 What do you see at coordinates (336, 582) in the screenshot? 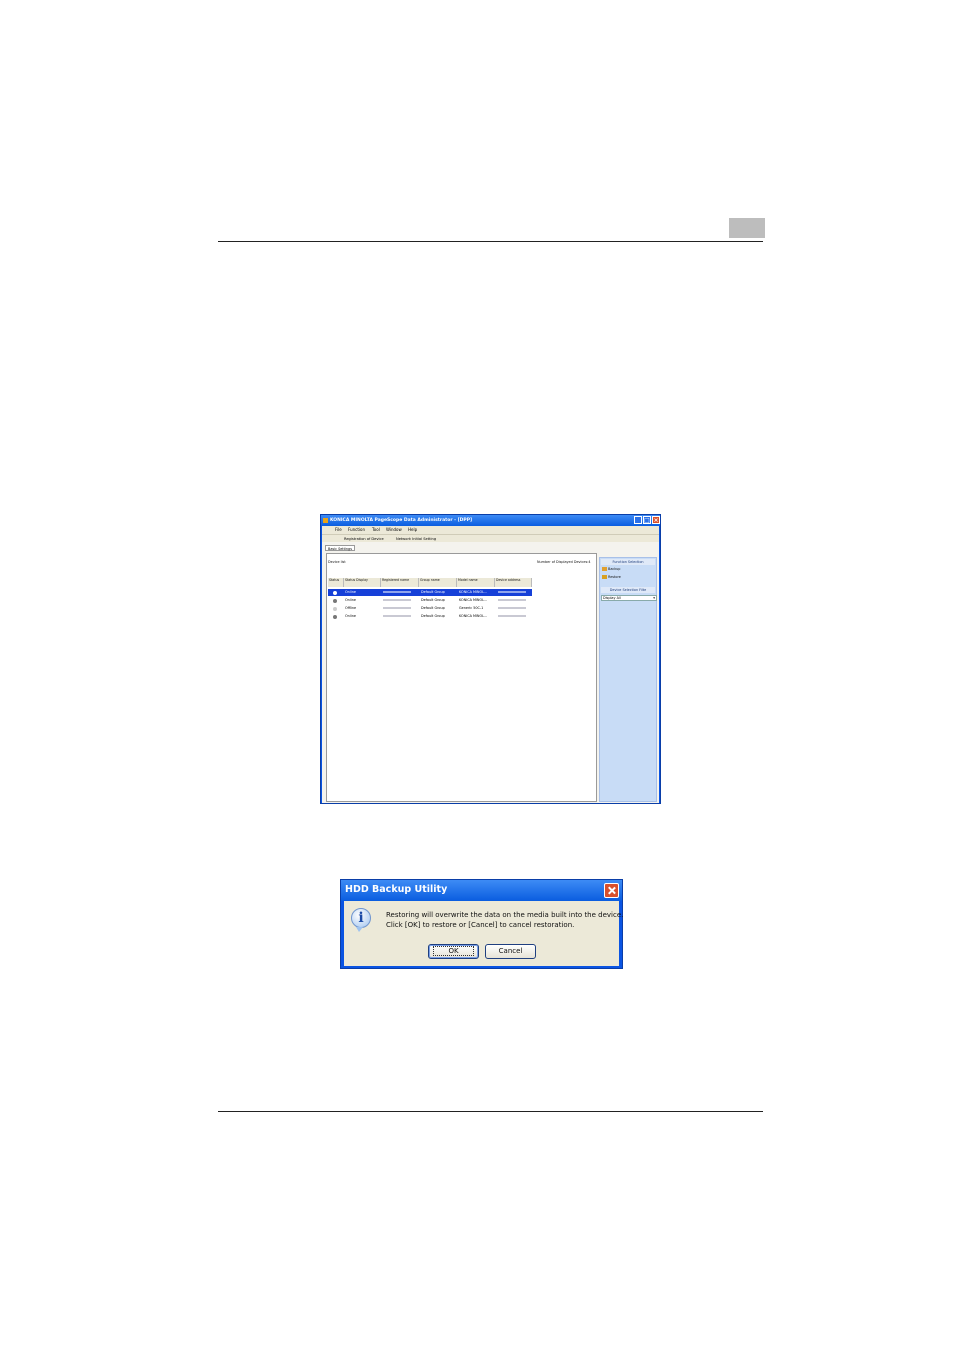
I see `column-status: Status` at bounding box center [336, 582].